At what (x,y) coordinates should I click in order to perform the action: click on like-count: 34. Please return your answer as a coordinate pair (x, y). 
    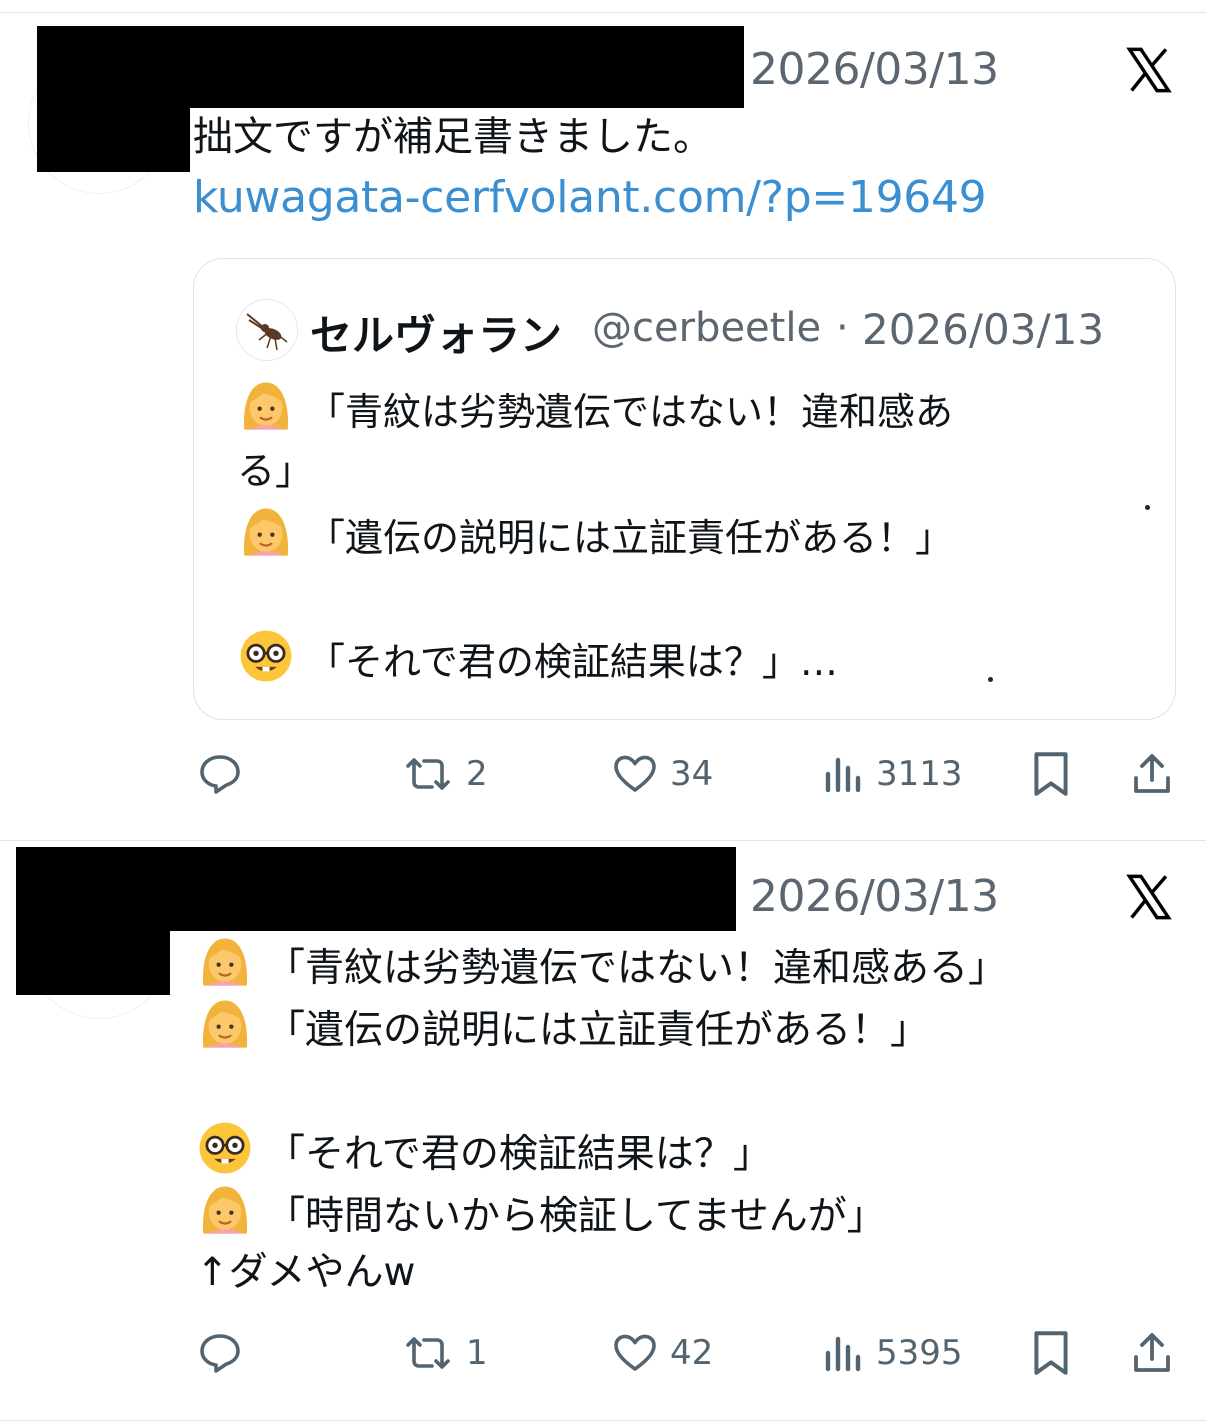
    Looking at the image, I should click on (692, 774).